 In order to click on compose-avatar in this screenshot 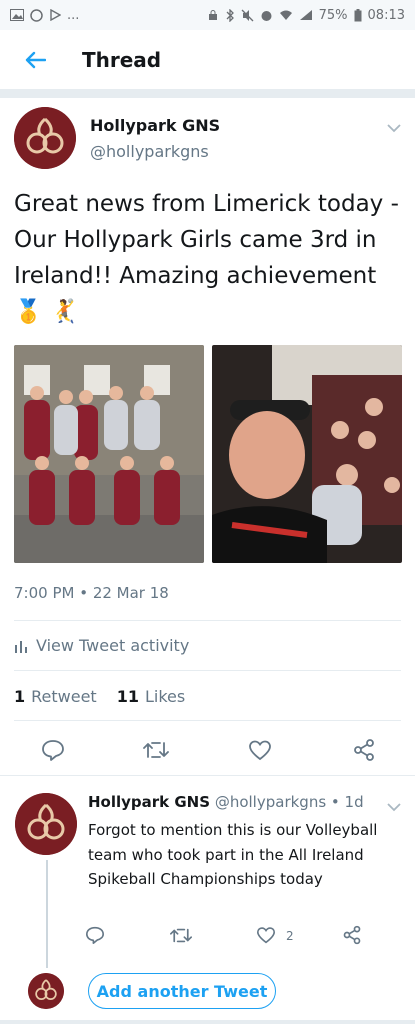, I will do `click(46, 991)`.